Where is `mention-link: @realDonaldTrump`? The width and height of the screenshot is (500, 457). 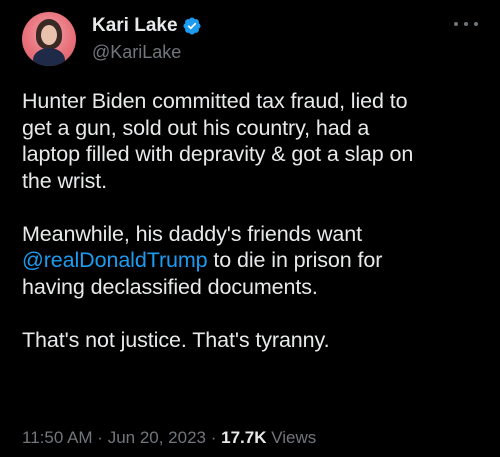 mention-link: @realDonaldTrump is located at coordinates (115, 260).